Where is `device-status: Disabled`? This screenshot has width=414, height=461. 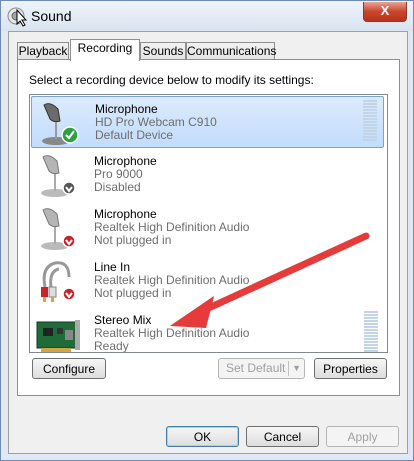
device-status: Disabled is located at coordinates (117, 187).